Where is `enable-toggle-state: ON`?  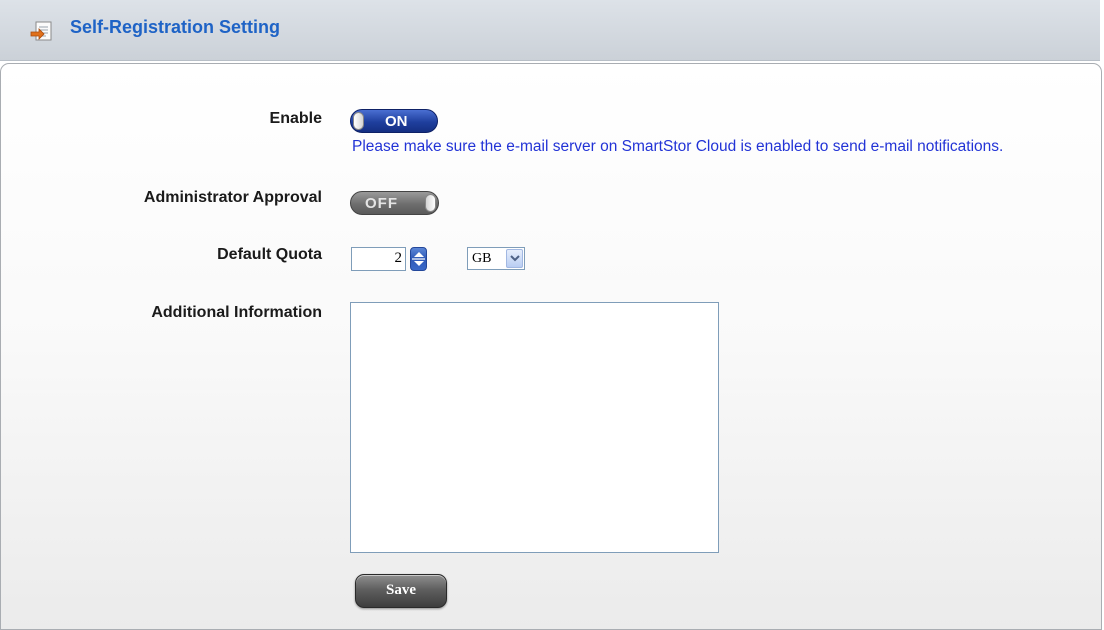 enable-toggle-state: ON is located at coordinates (396, 121).